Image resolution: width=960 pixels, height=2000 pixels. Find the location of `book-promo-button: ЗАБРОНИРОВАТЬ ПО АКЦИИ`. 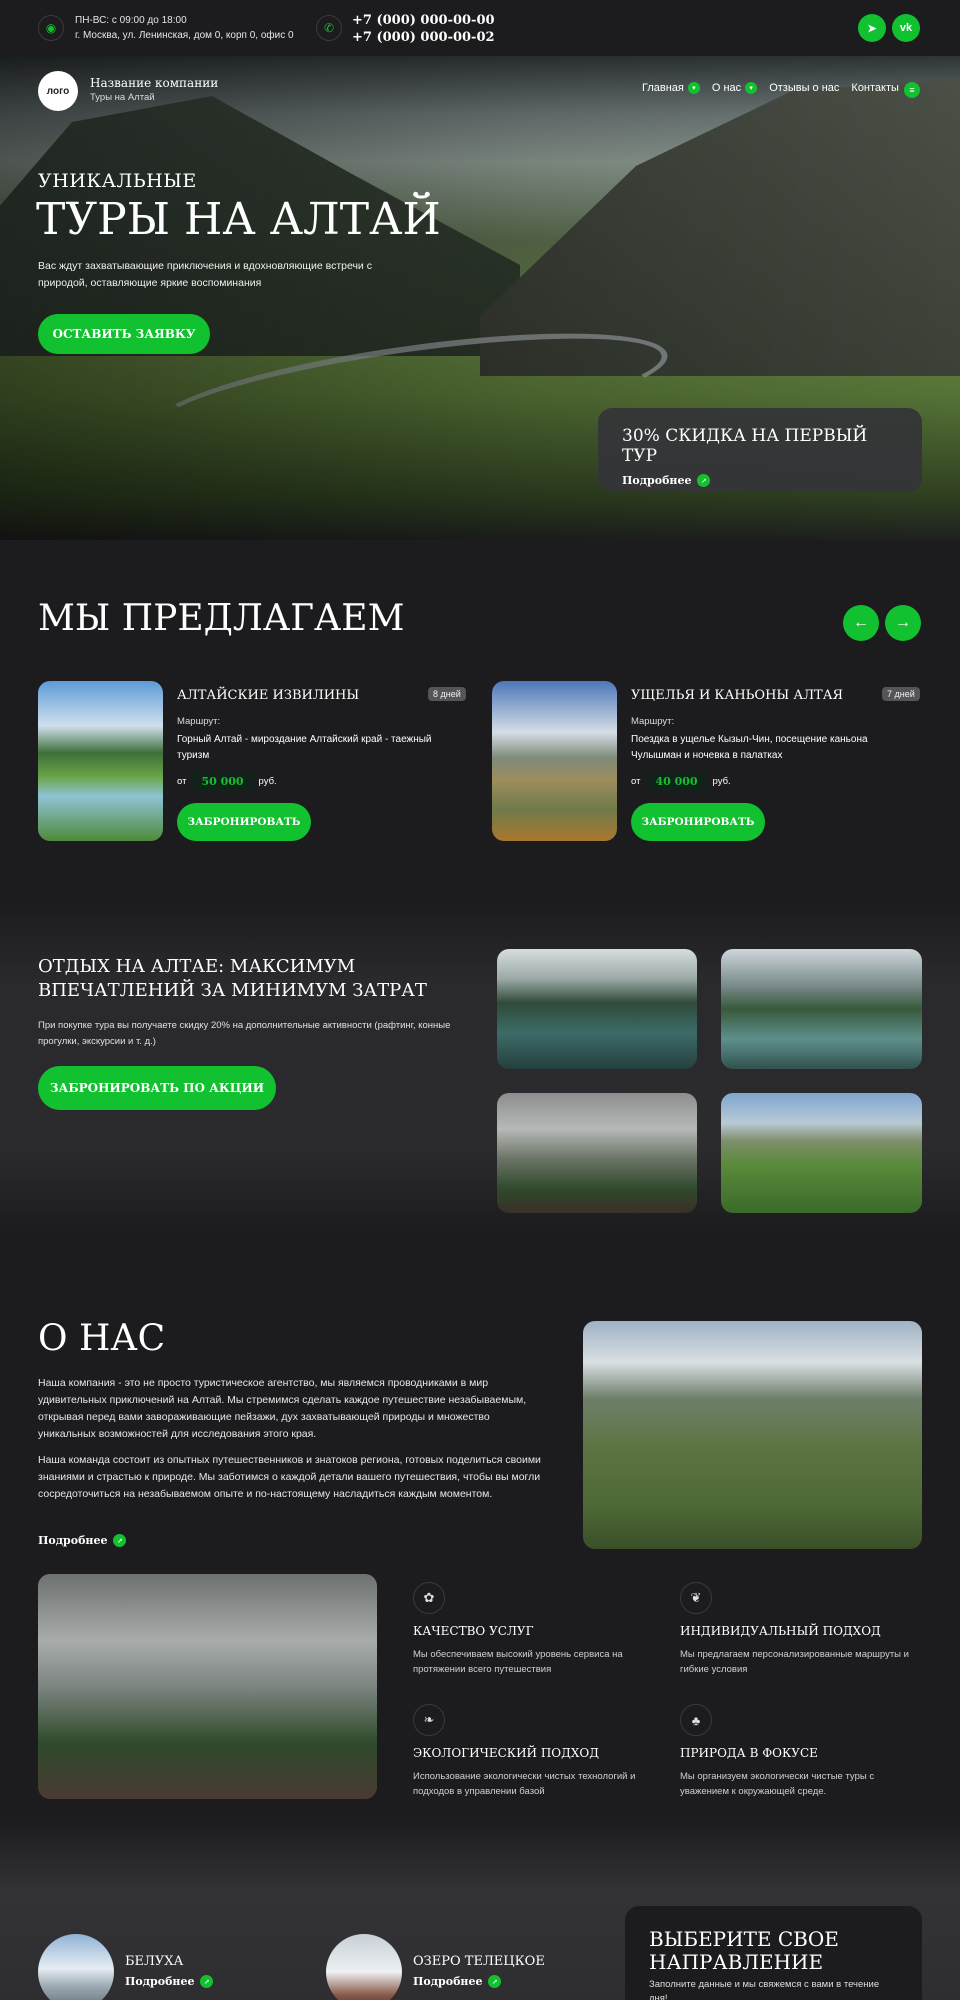

book-promo-button: ЗАБРОНИРОВАТЬ ПО АКЦИИ is located at coordinates (157, 1088).